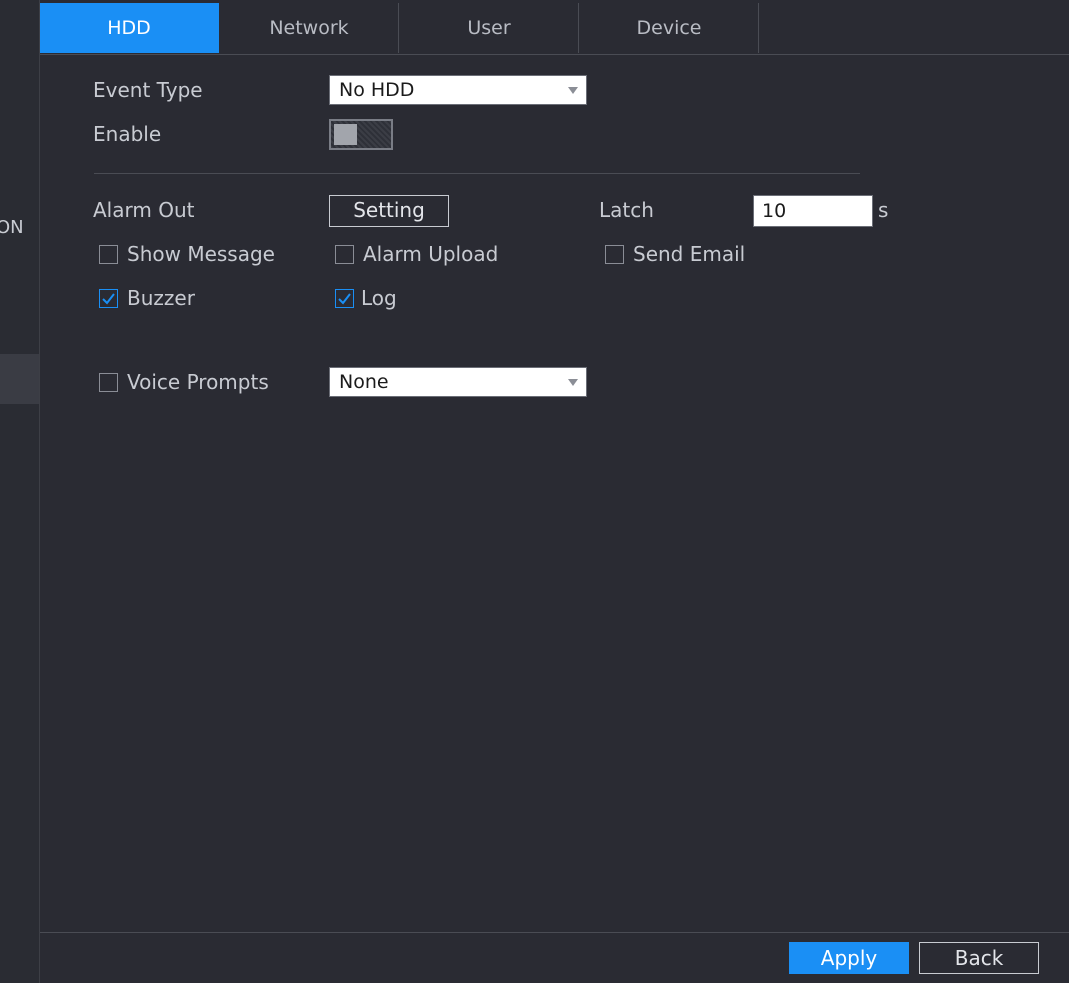 This screenshot has height=983, width=1069. Describe the element at coordinates (614, 254) in the screenshot. I see `send-email-checkbox` at that location.